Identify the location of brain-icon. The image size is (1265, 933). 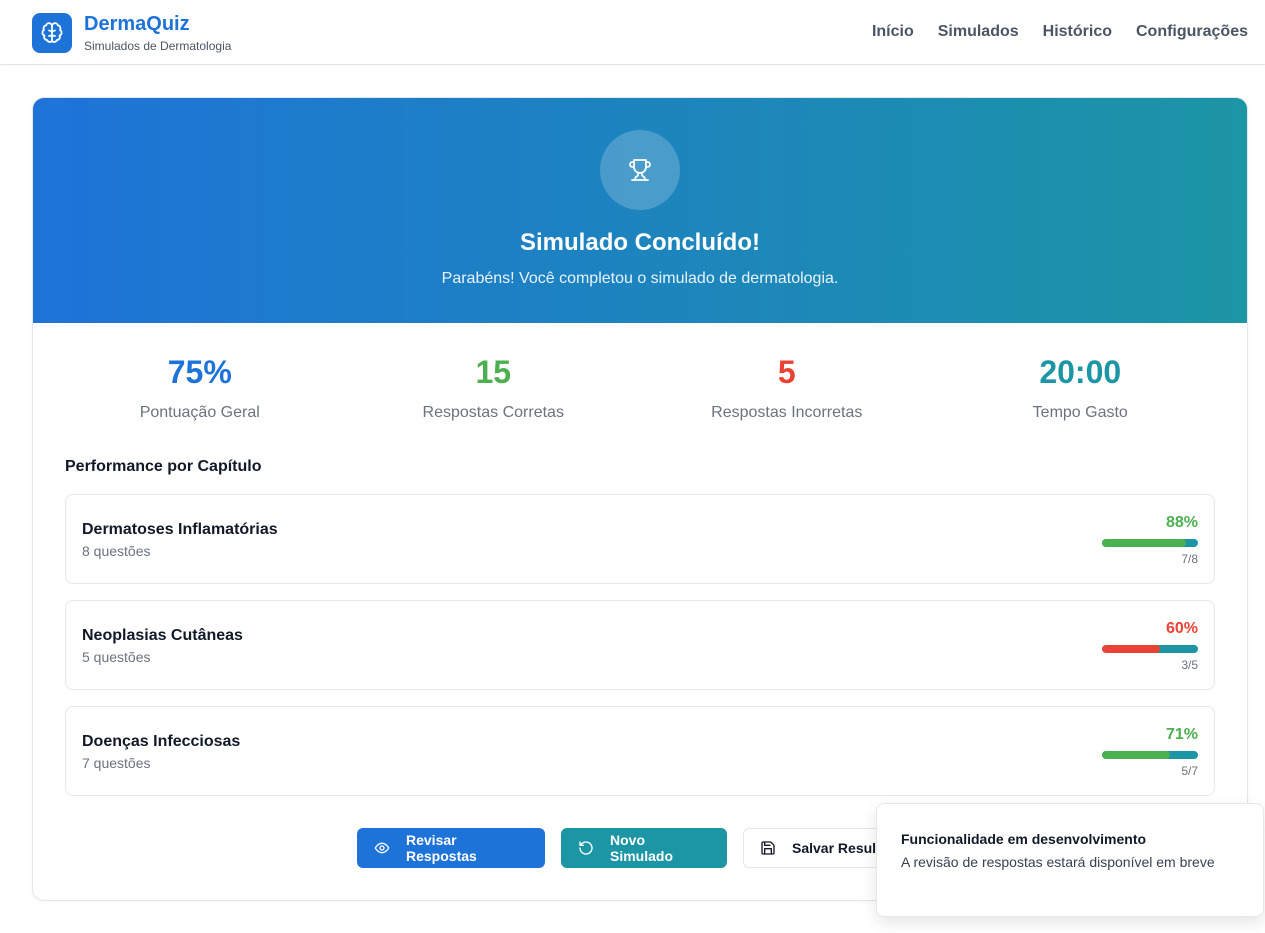
(52, 33).